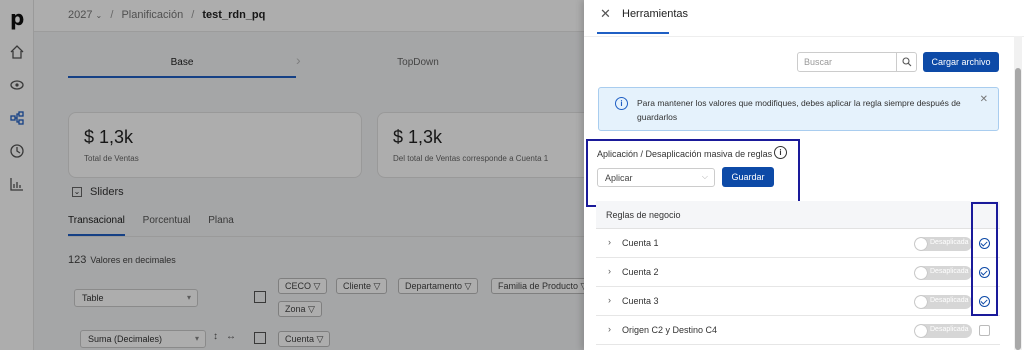 The width and height of the screenshot is (1024, 350). Describe the element at coordinates (984, 259) in the screenshot. I see `highlight-box-checkboxes` at that location.